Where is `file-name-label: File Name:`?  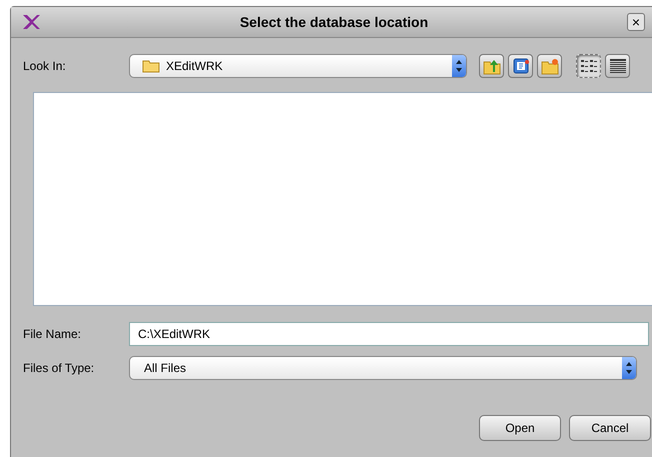 file-name-label: File Name: is located at coordinates (52, 334).